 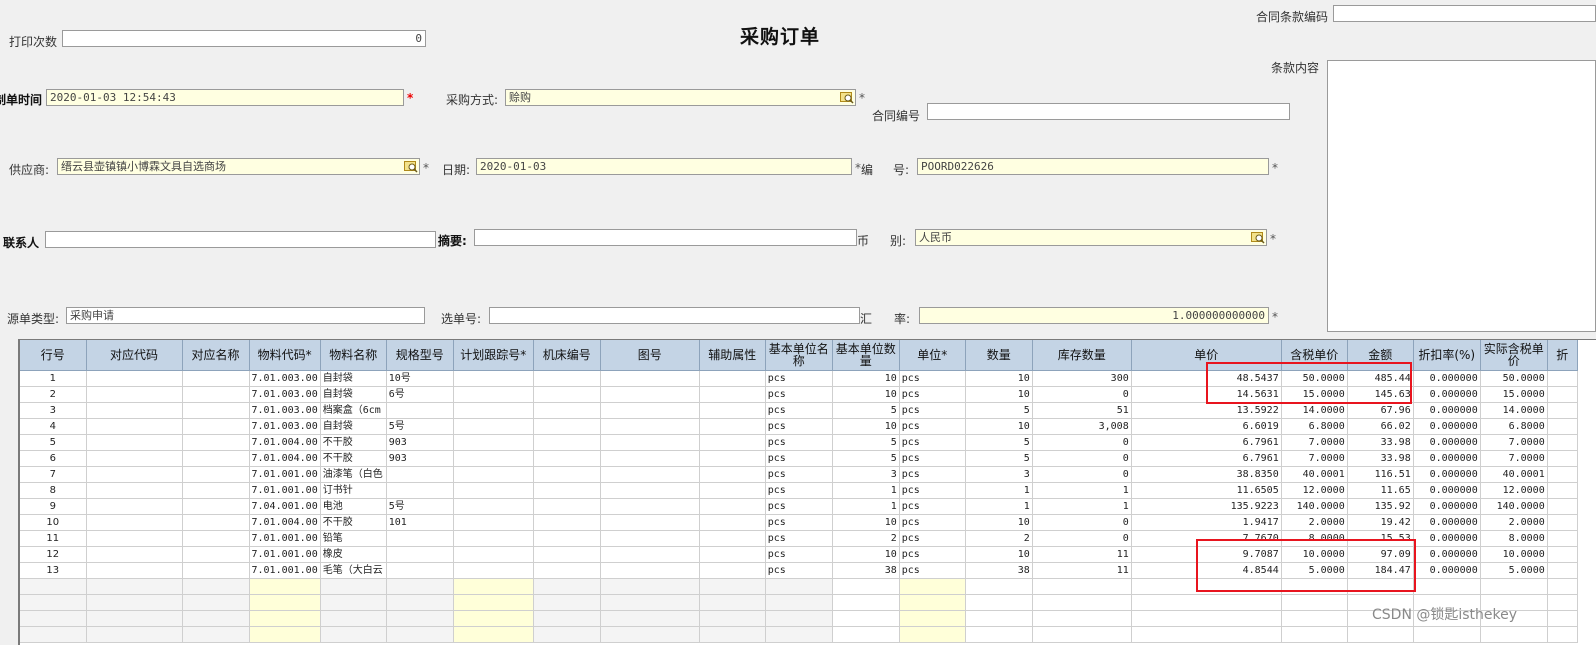 What do you see at coordinates (1314, 522) in the screenshot?
I see `table-cell: 2.0000` at bounding box center [1314, 522].